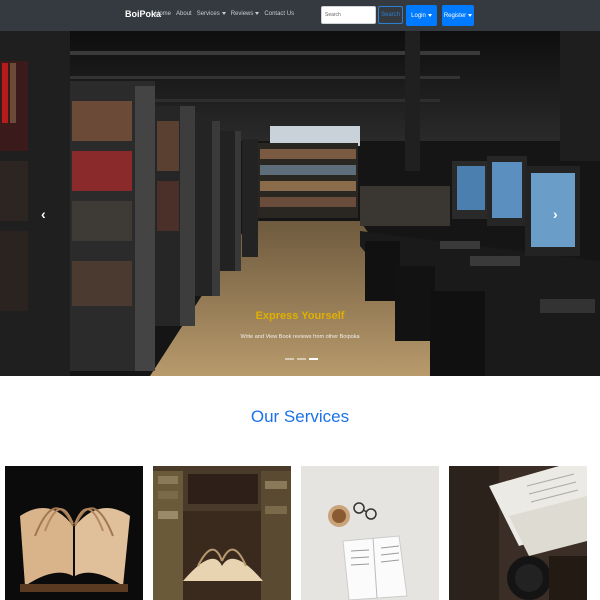 This screenshot has width=600, height=600. I want to click on book-coffee-photo, so click(370, 533).